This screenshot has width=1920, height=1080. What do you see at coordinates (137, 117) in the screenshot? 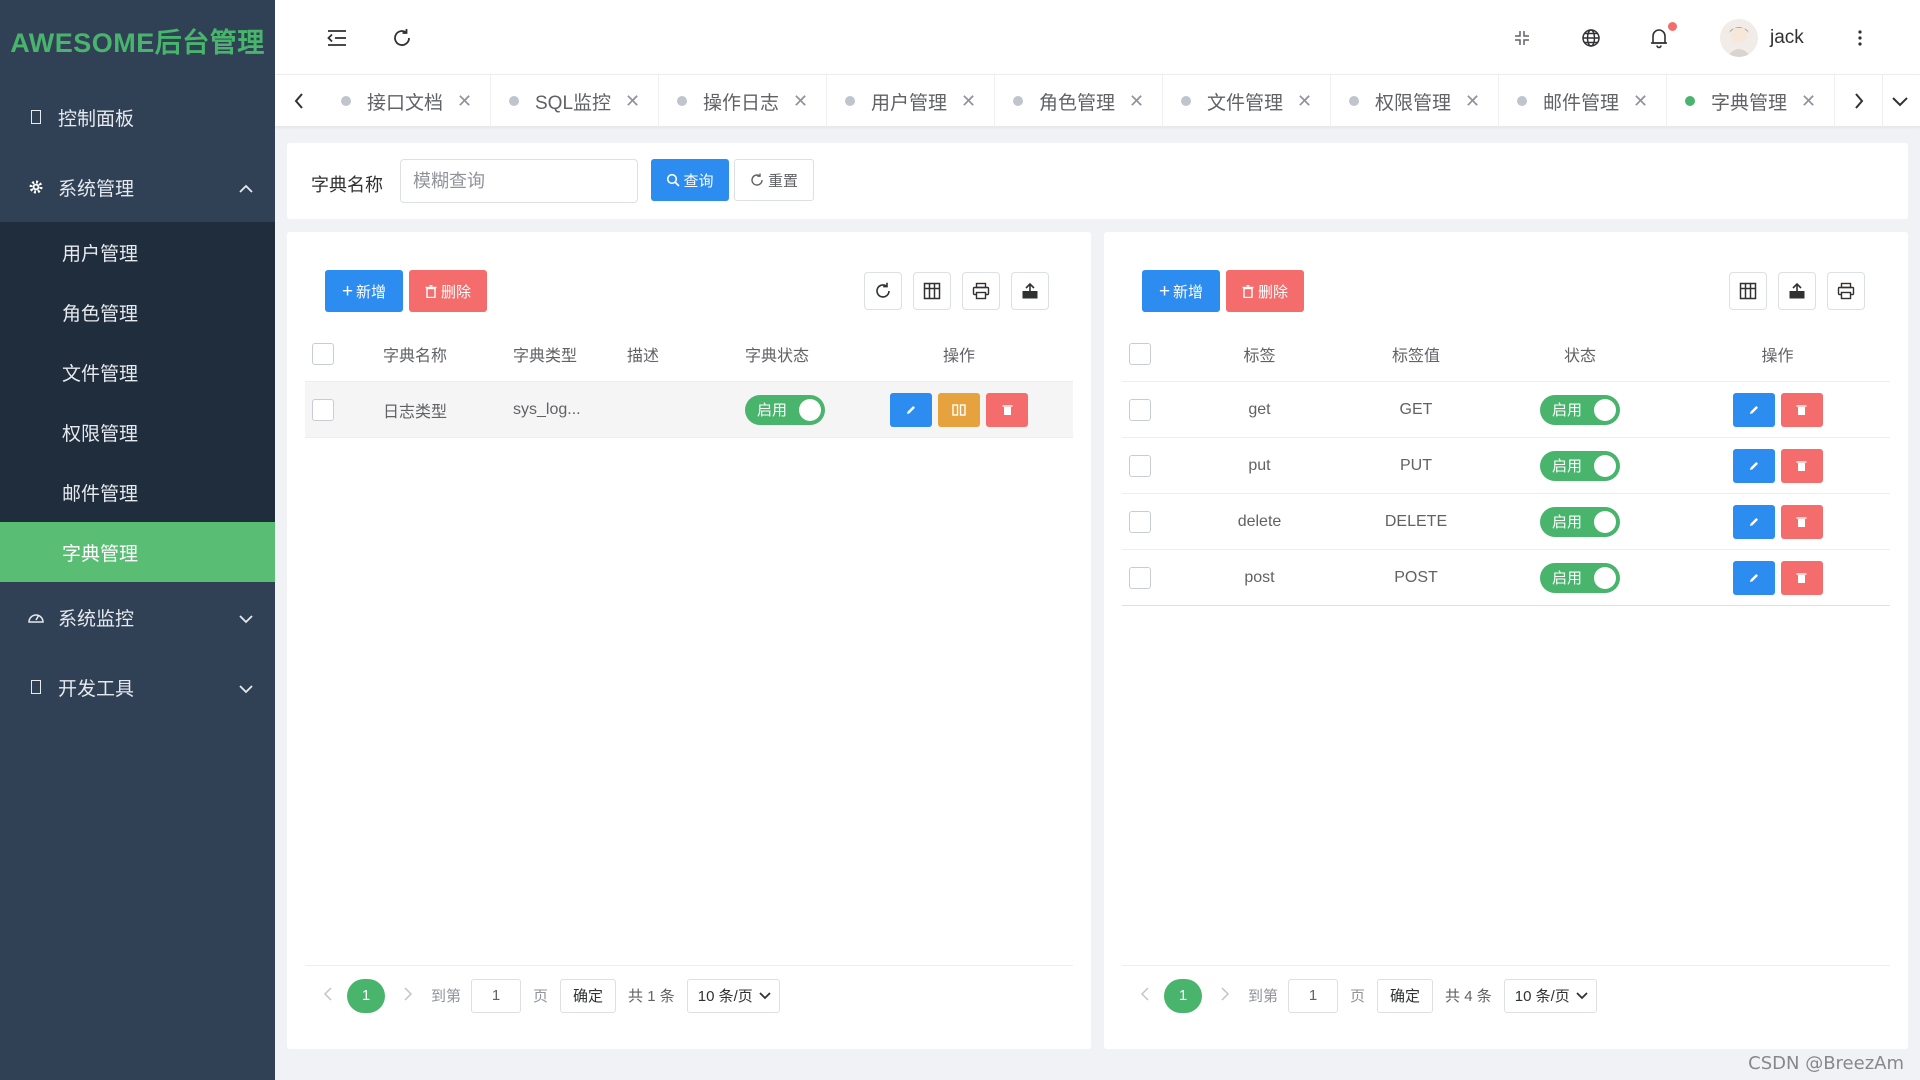
I see `menu-item-dashboard: 控制面板` at bounding box center [137, 117].